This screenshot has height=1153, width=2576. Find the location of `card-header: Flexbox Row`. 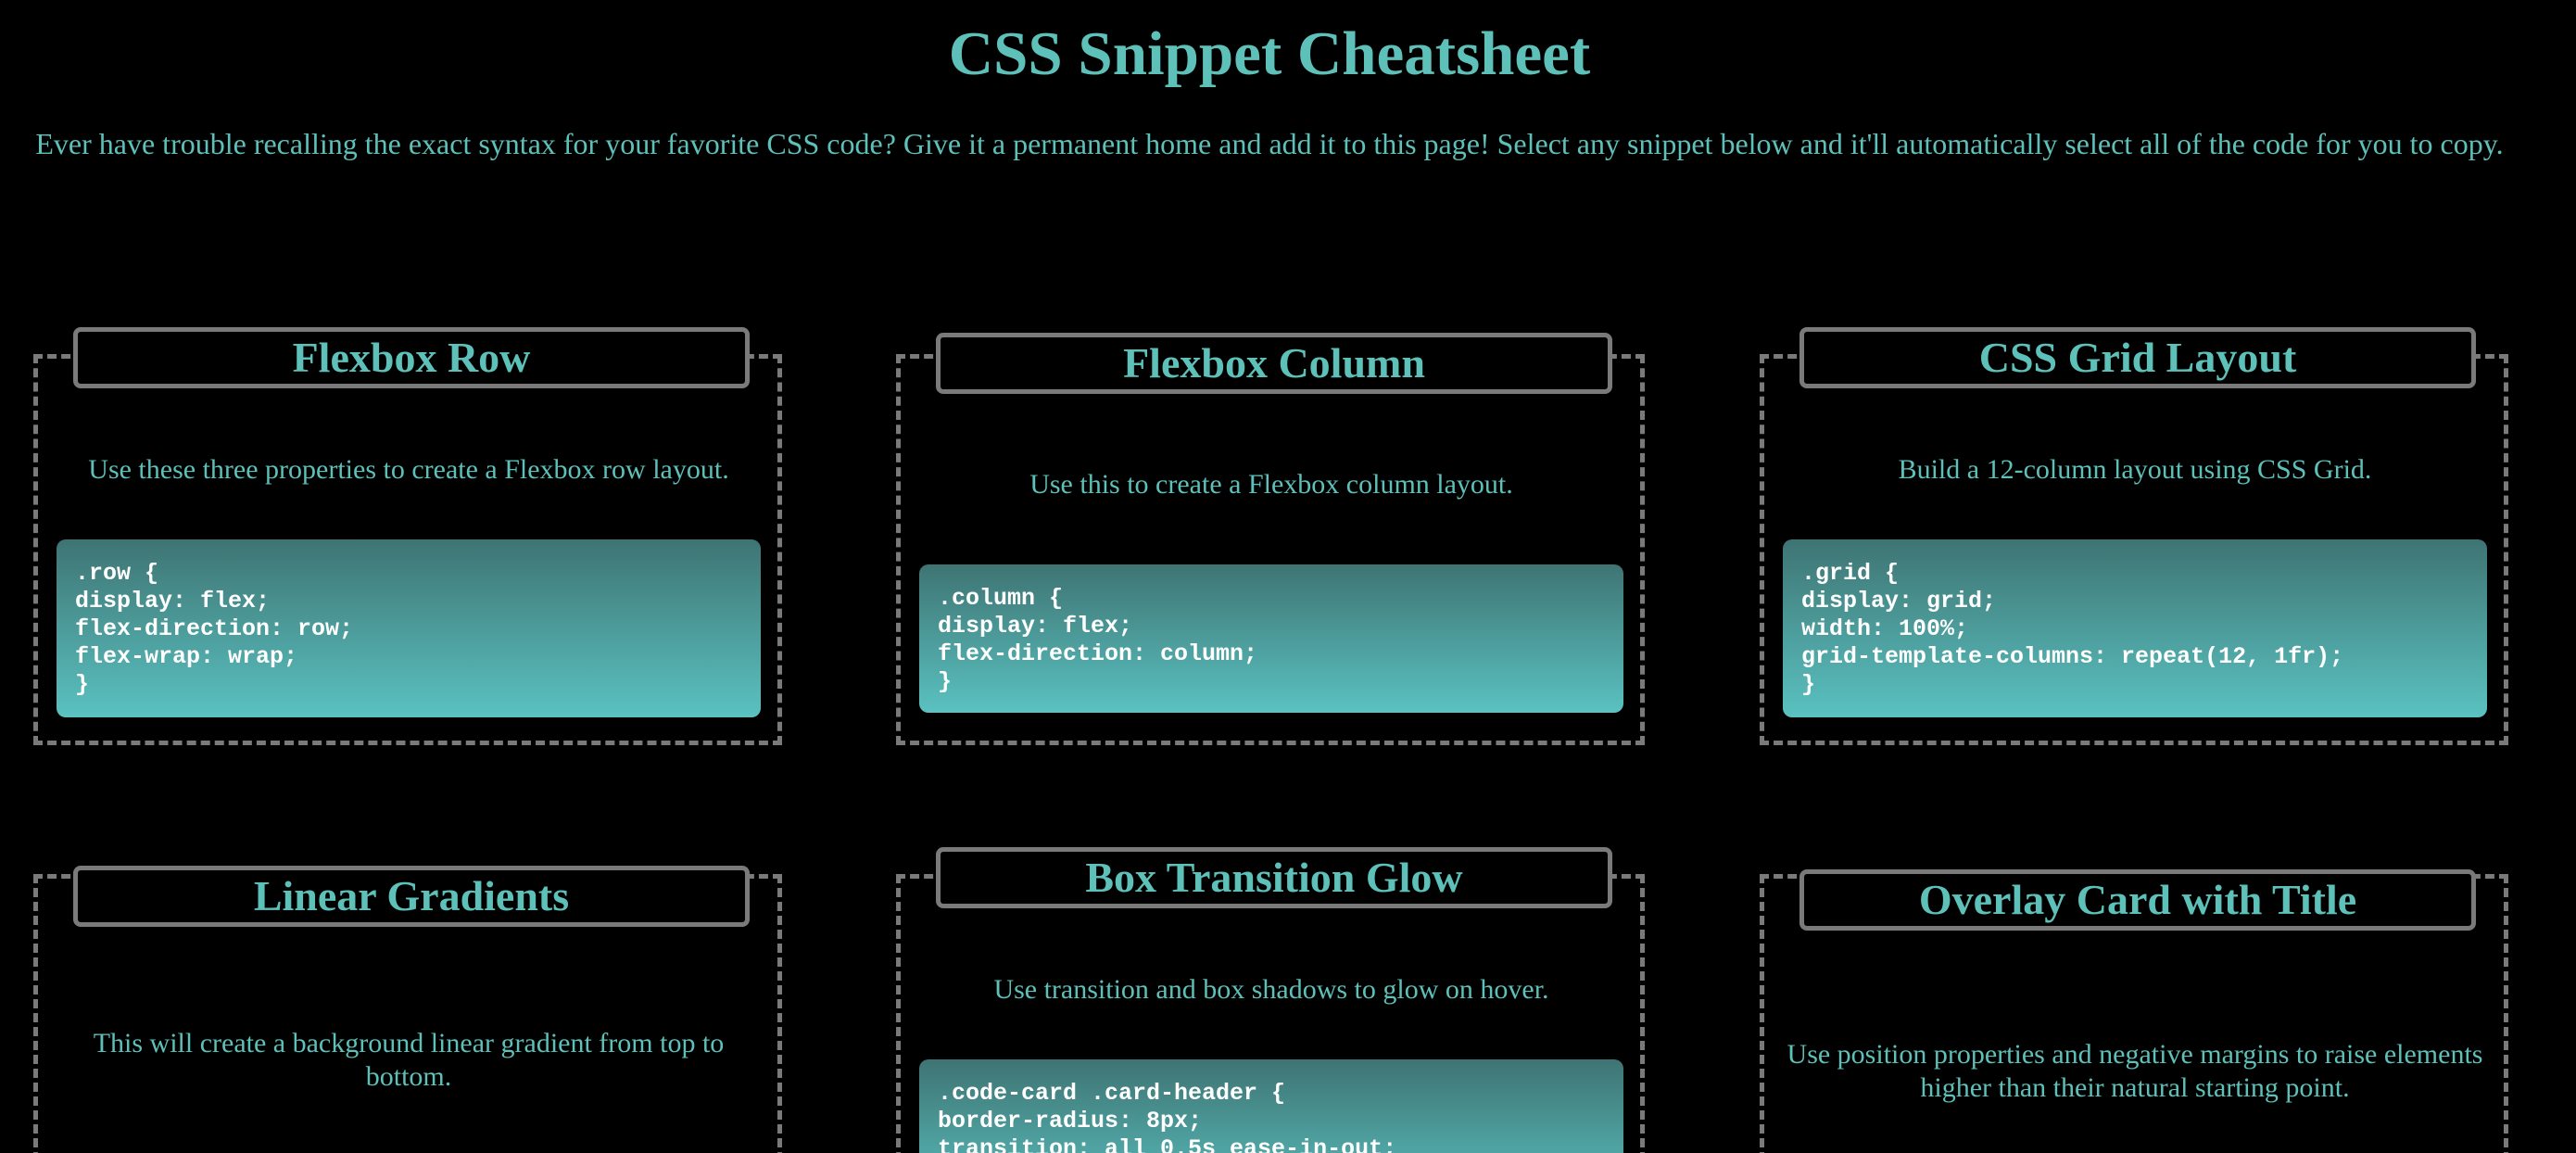

card-header: Flexbox Row is located at coordinates (411, 357).